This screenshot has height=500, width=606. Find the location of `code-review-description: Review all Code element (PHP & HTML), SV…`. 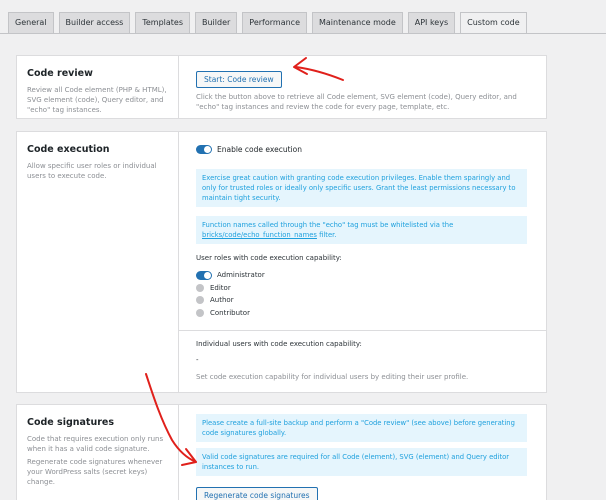

code-review-description: Review all Code element (PHP & HTML), SV… is located at coordinates (97, 100).